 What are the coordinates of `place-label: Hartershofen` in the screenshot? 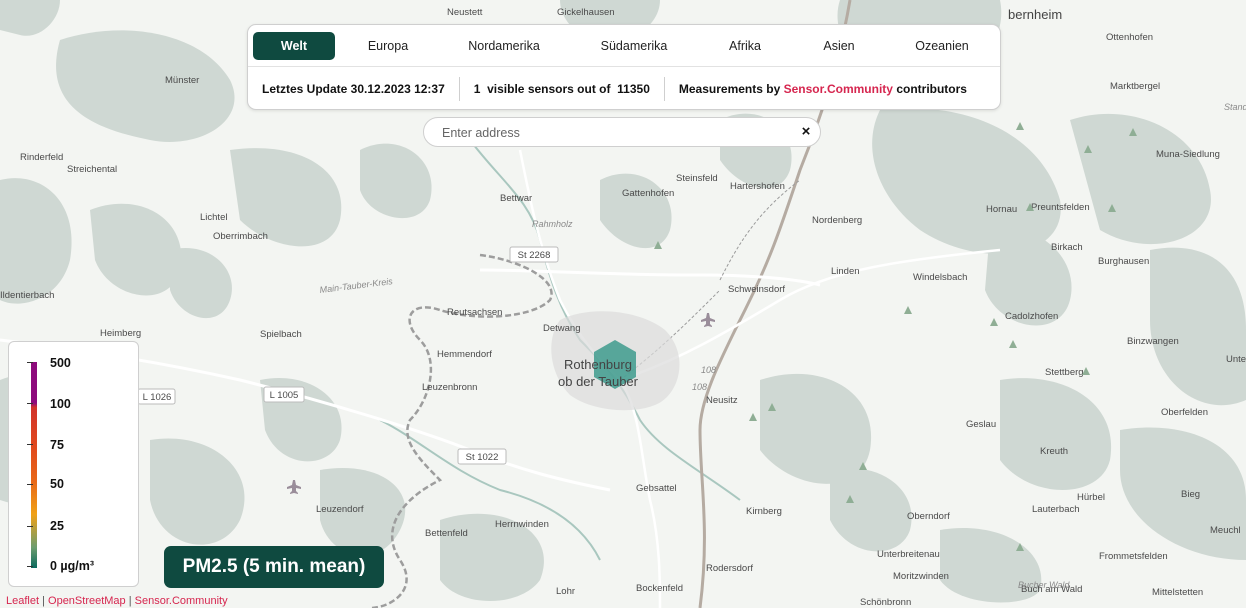 It's located at (757, 186).